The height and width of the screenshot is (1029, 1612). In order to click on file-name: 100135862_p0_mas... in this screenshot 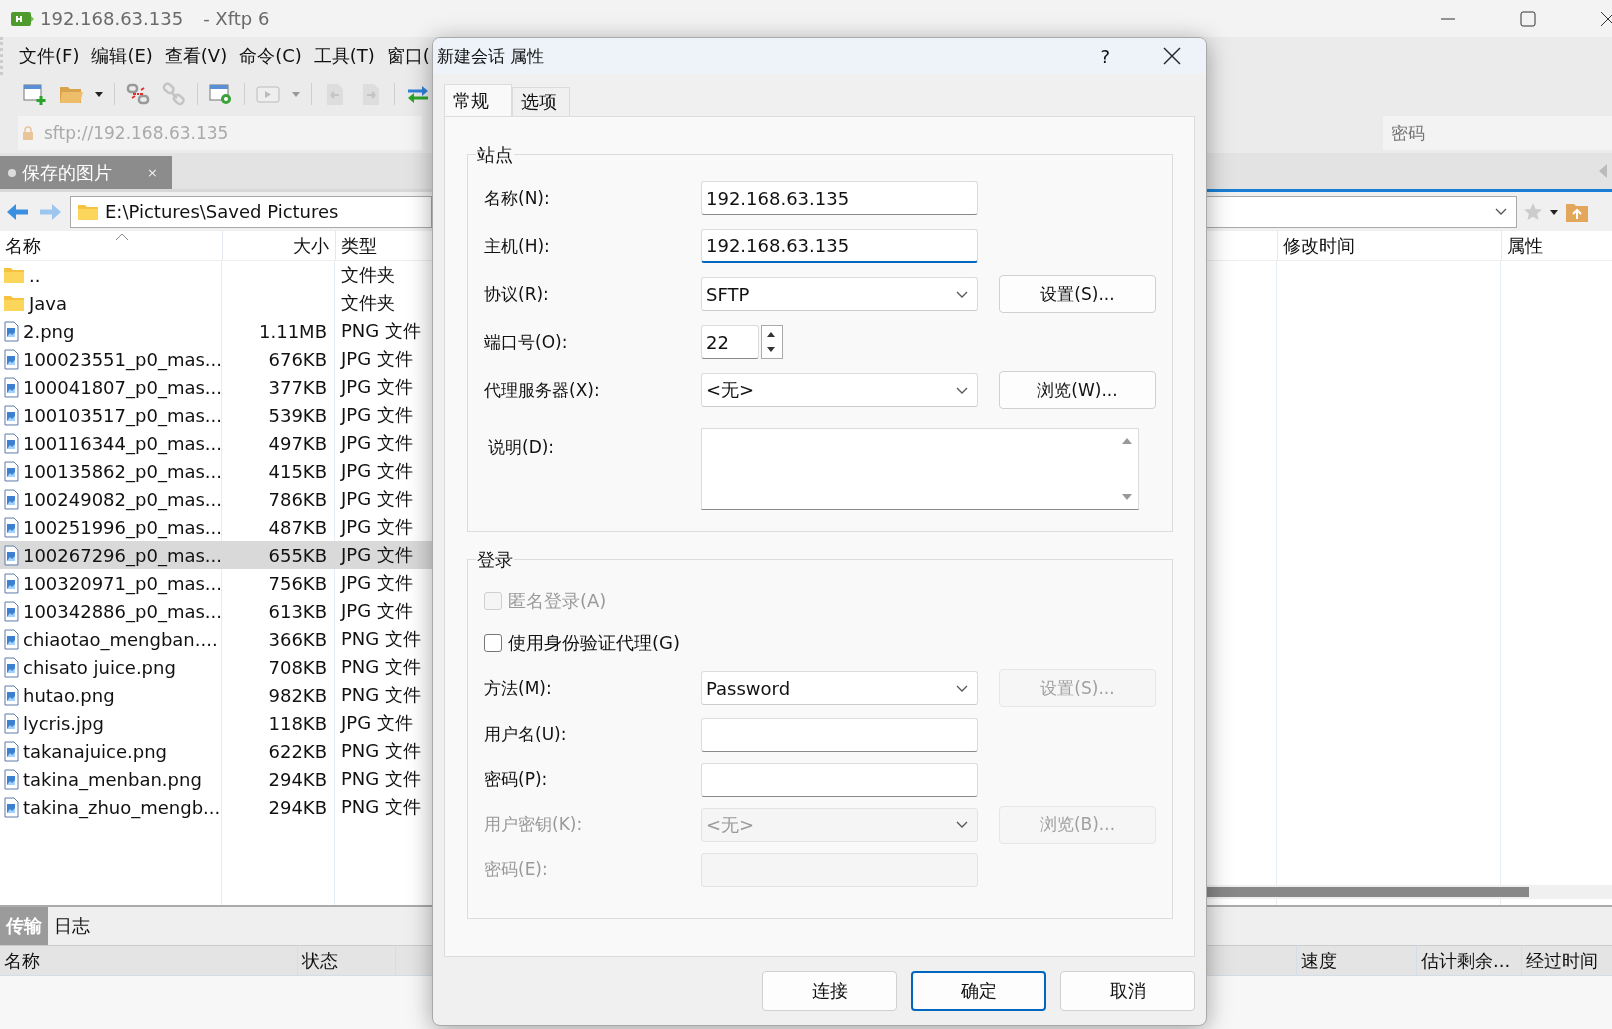, I will do `click(122, 471)`.